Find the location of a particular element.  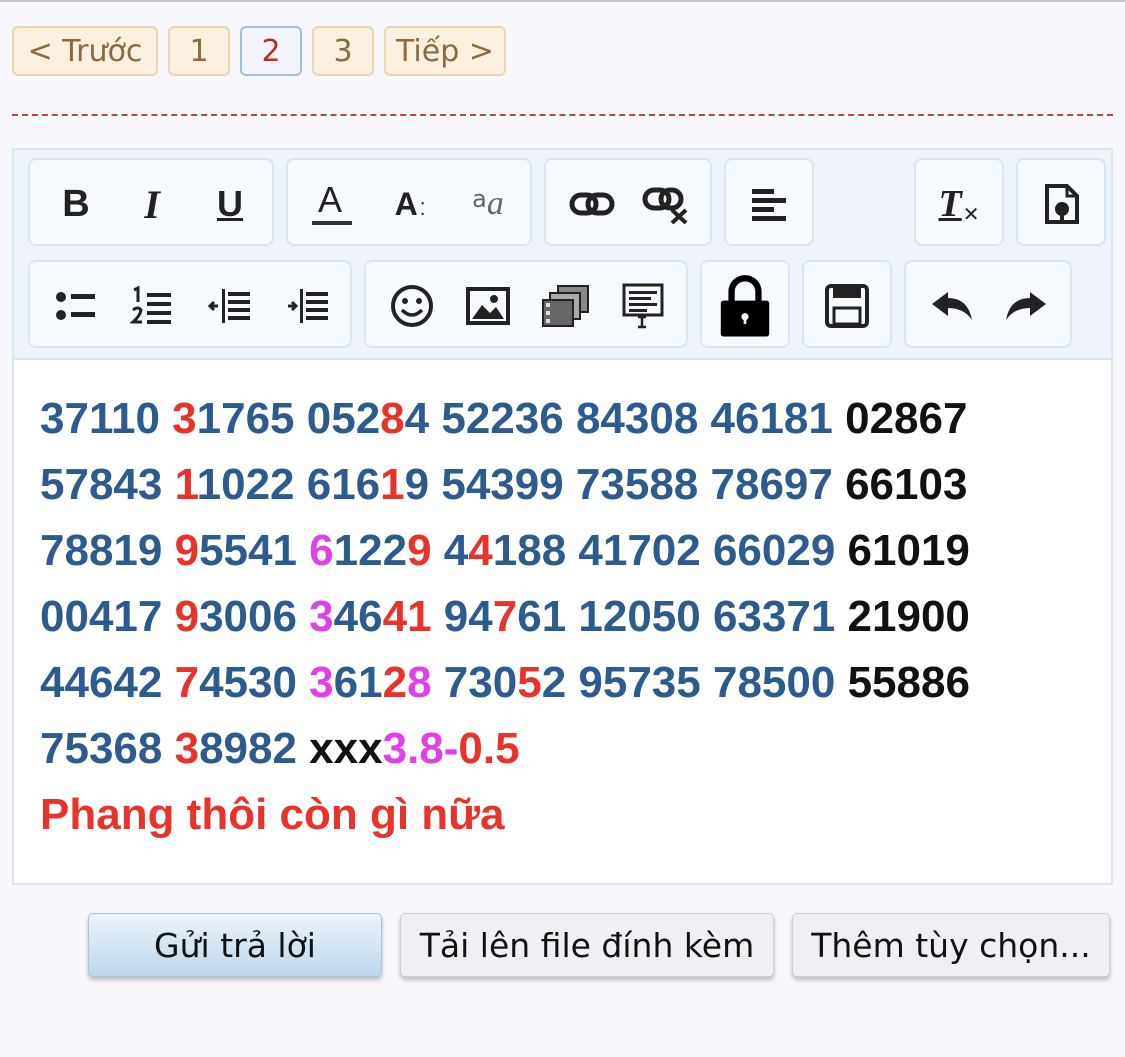

text-style-group: B I U is located at coordinates (151, 202).